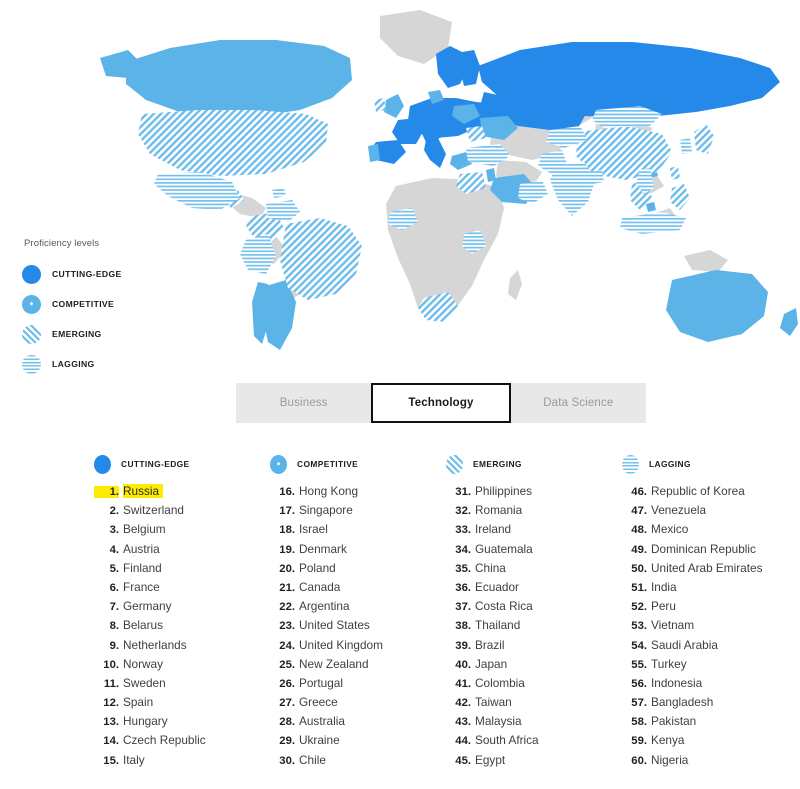 The image size is (800, 789). Describe the element at coordinates (534, 742) in the screenshot. I see `list-item: 44. South Africa` at that location.